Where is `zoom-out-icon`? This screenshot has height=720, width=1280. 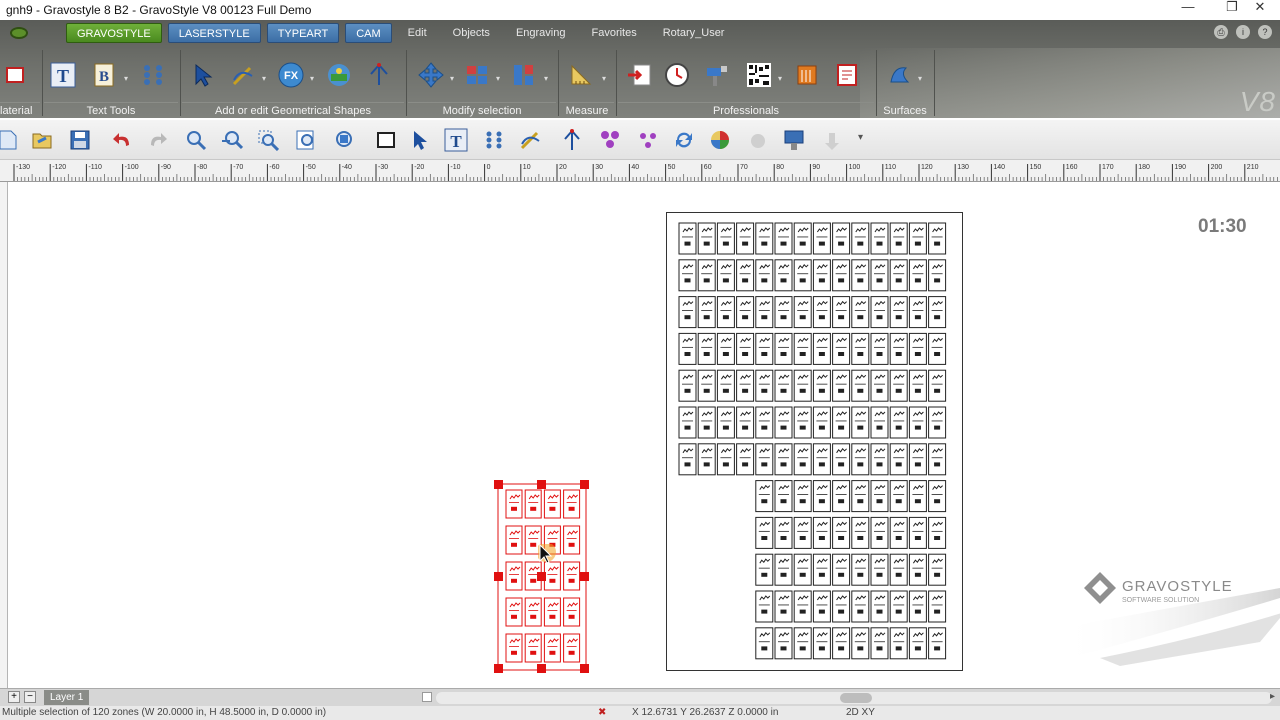
zoom-out-icon is located at coordinates (232, 140).